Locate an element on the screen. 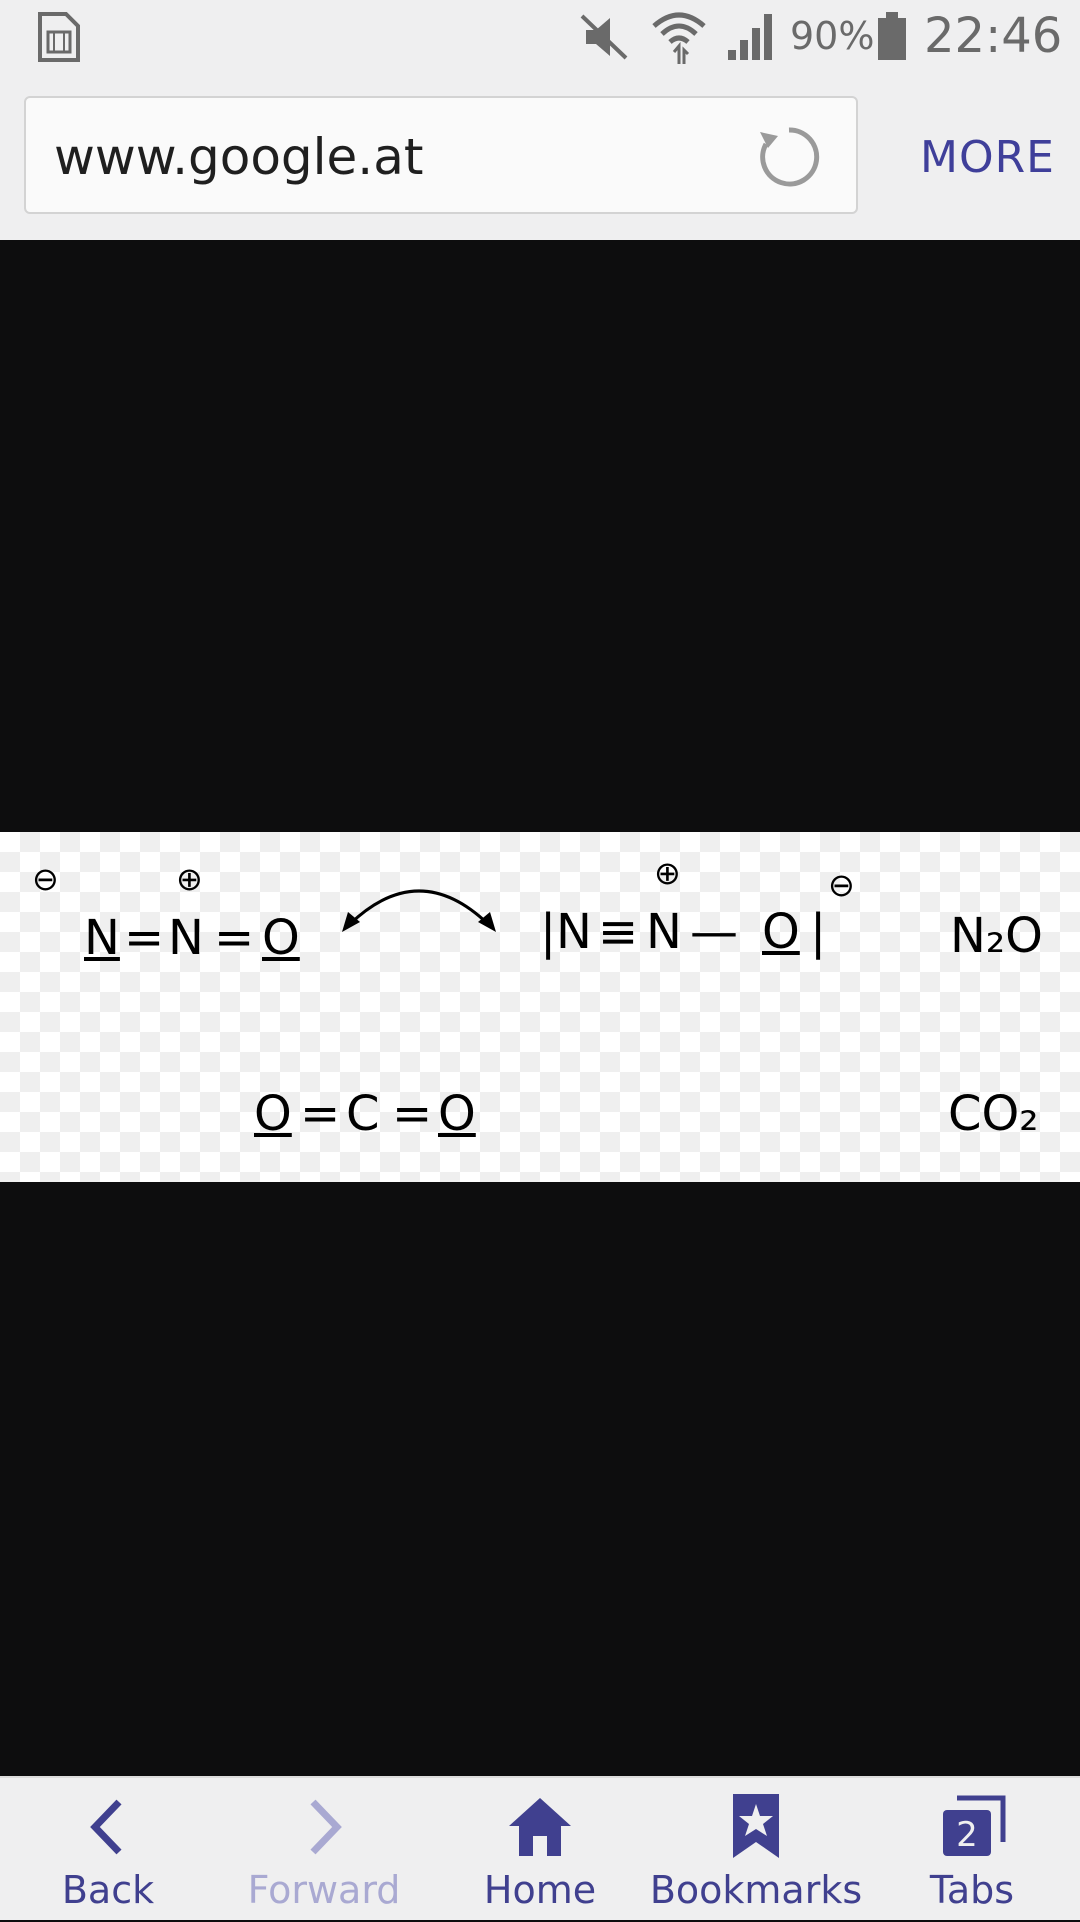 Image resolution: width=1080 pixels, height=1922 pixels. url-text: www.google.at is located at coordinates (238, 157).